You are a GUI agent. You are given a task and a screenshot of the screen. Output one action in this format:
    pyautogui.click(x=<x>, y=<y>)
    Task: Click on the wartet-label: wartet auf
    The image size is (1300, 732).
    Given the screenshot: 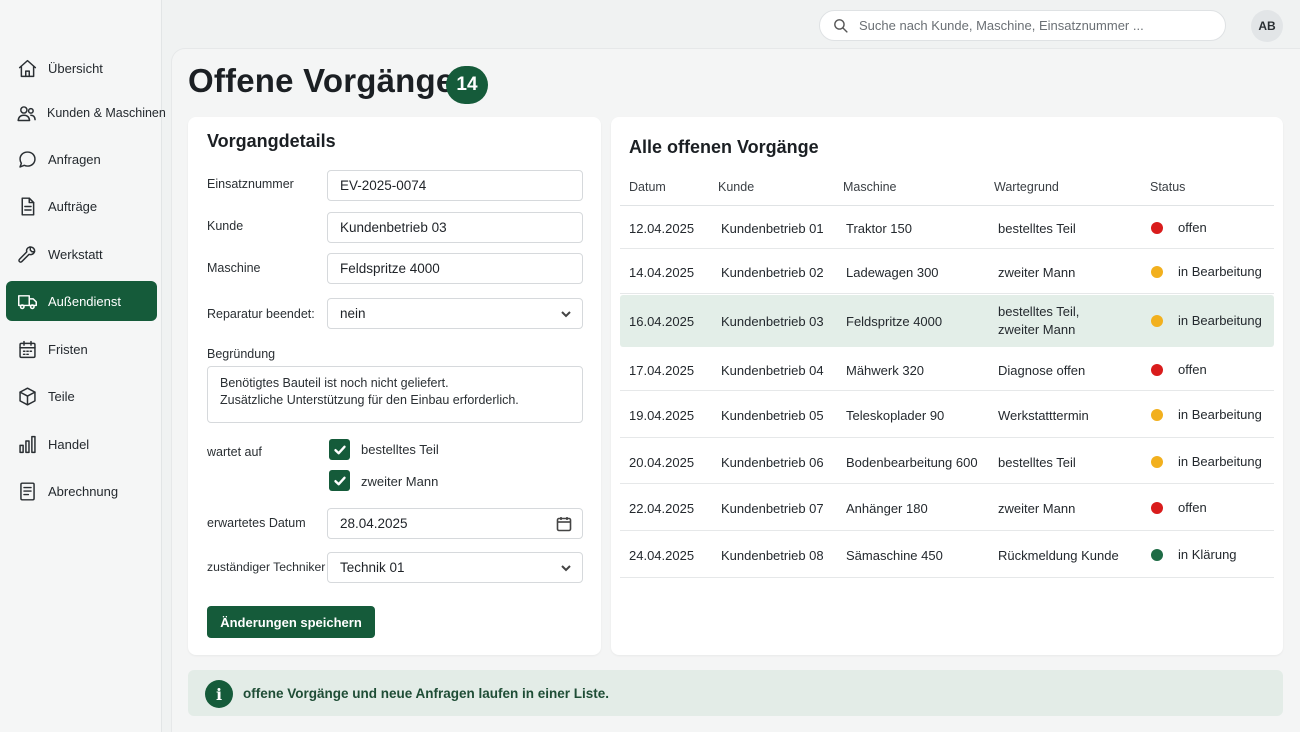 What is the action you would take?
    pyautogui.click(x=234, y=452)
    